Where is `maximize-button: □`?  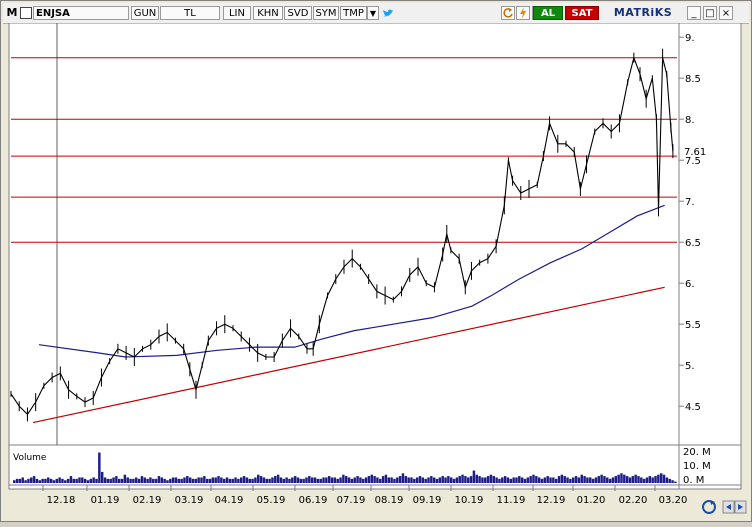 maximize-button: □ is located at coordinates (710, 13).